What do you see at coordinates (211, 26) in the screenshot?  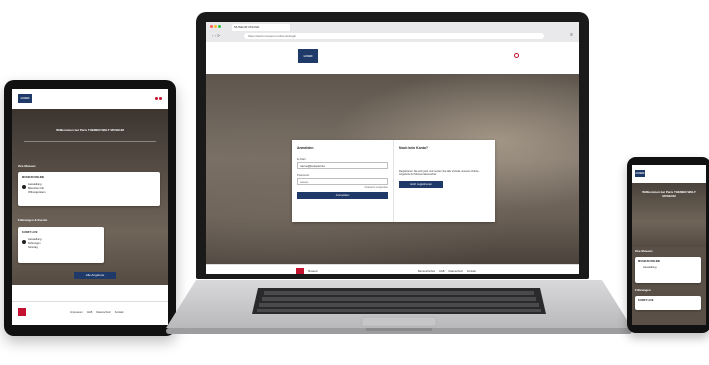 I see `close-icon` at bounding box center [211, 26].